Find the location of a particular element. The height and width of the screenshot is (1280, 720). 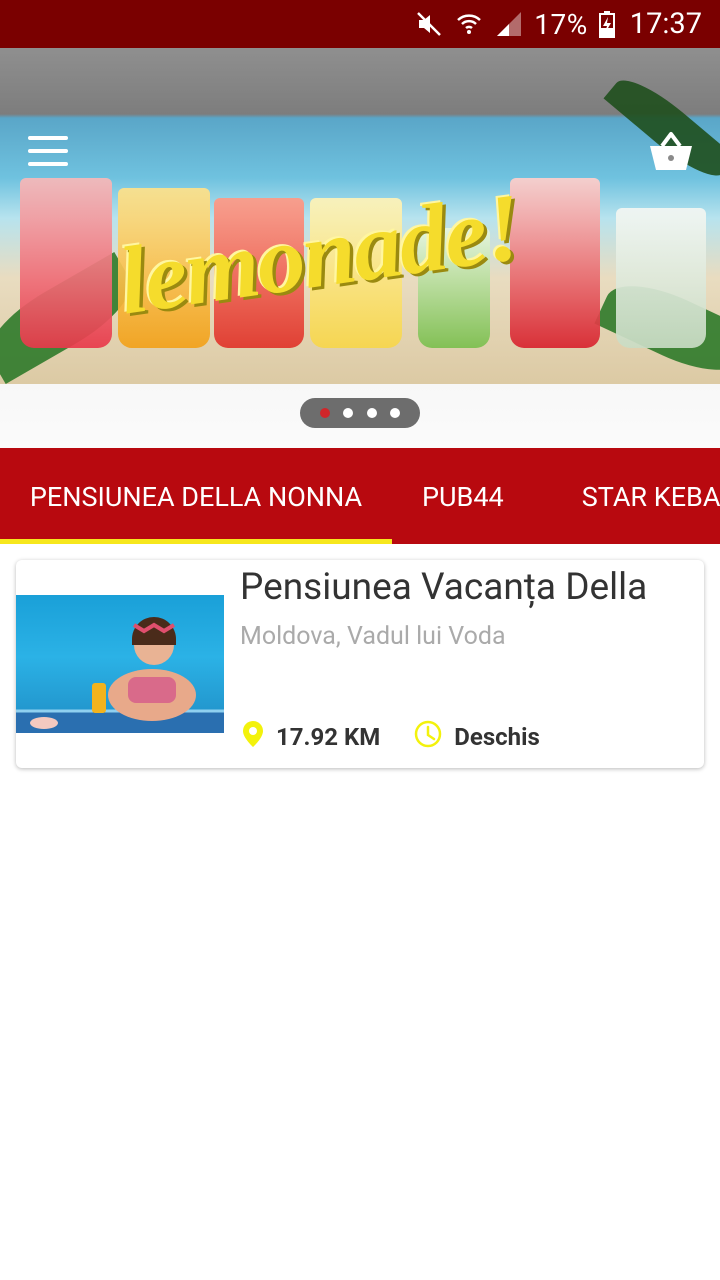

clock-icon is located at coordinates (434, 737).